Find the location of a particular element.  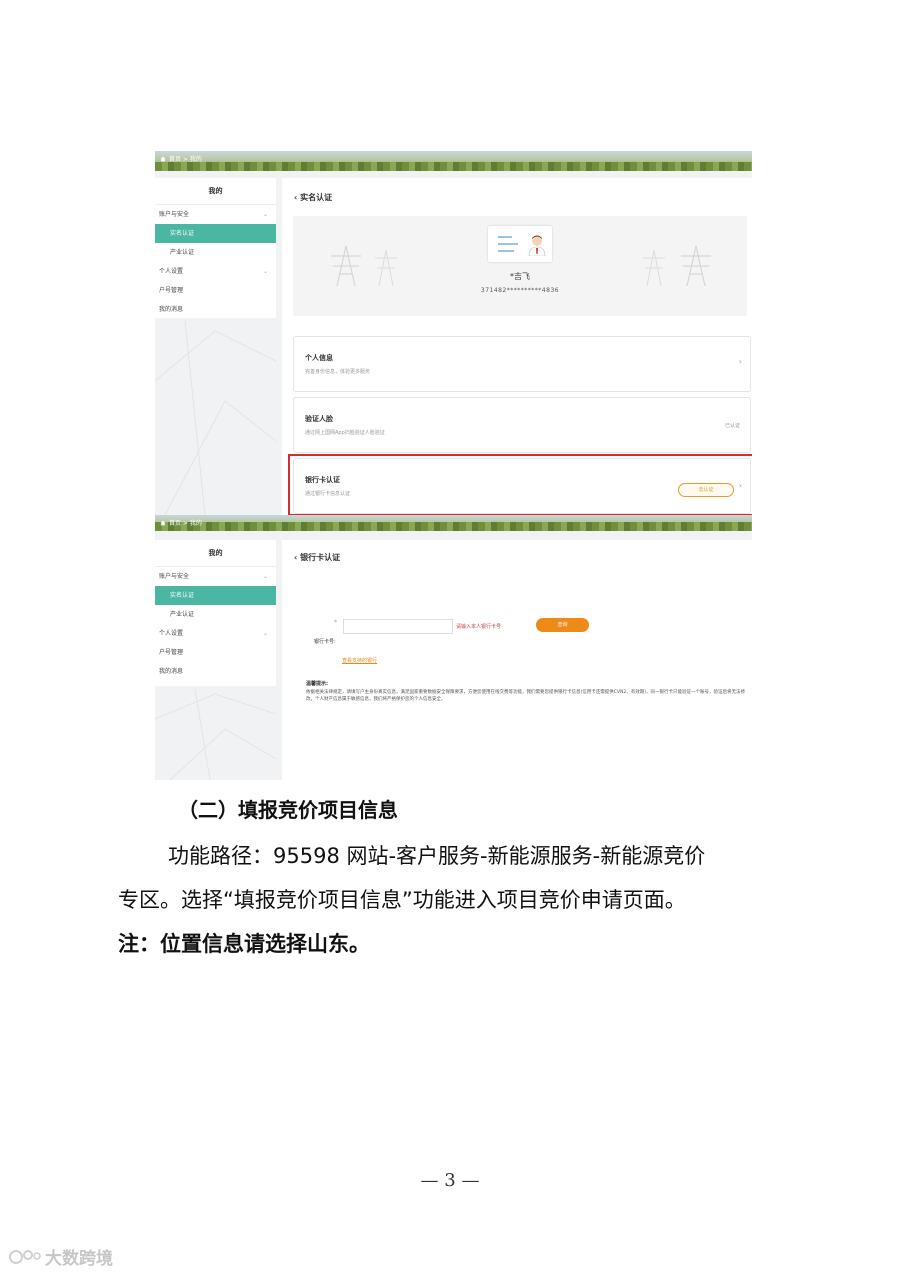

highlight-box is located at coordinates (520, 484).